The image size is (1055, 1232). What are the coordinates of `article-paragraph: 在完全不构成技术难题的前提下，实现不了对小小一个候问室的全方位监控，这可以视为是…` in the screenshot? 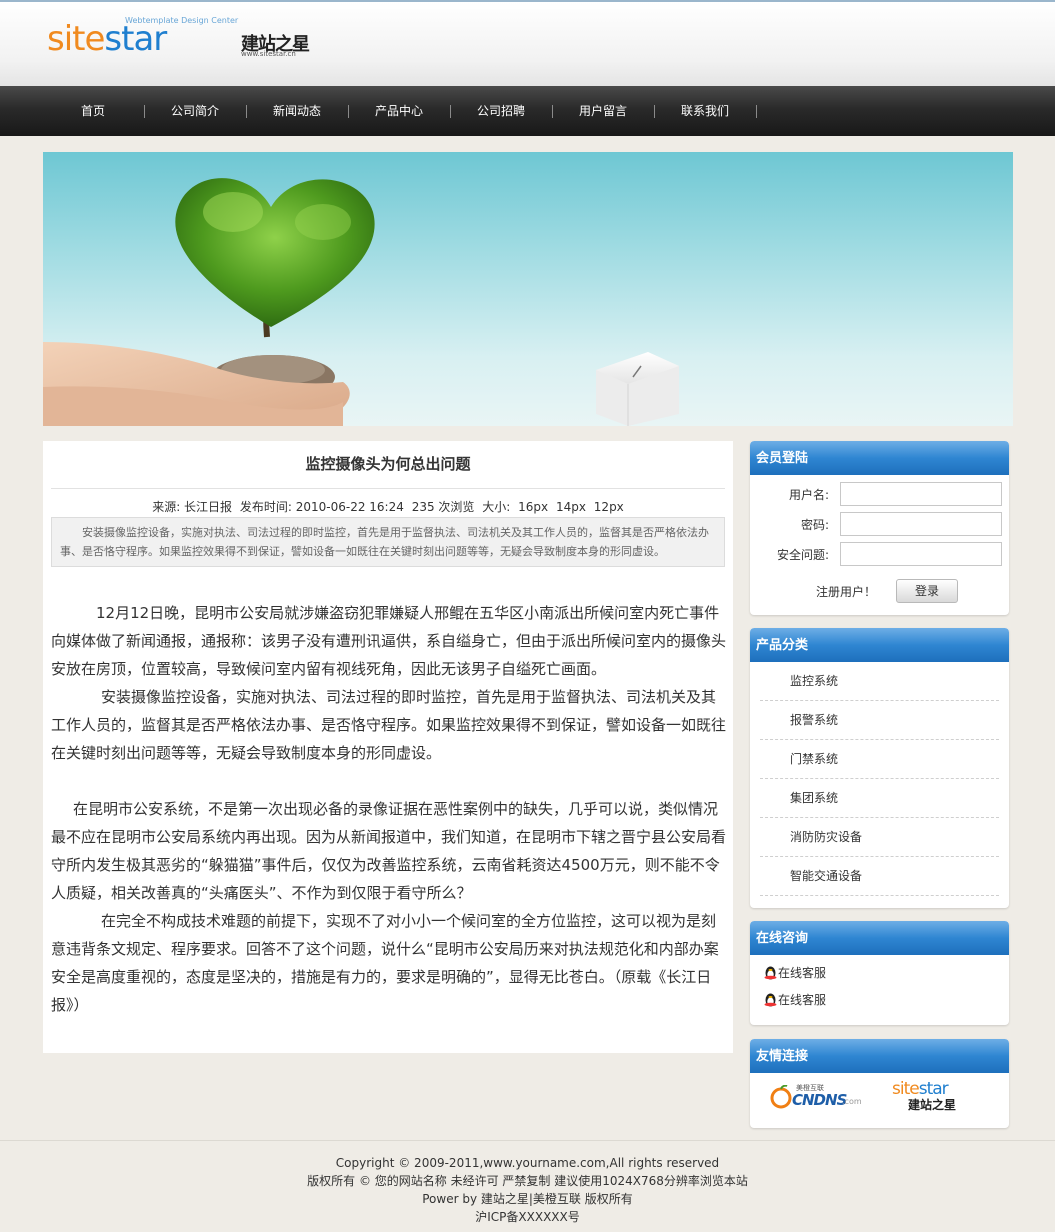 It's located at (385, 963).